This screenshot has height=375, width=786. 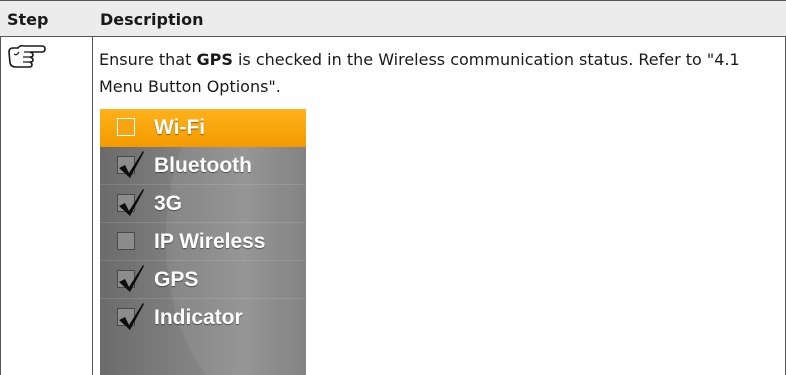 I want to click on menu-item-label: Bluetooth, so click(x=203, y=165).